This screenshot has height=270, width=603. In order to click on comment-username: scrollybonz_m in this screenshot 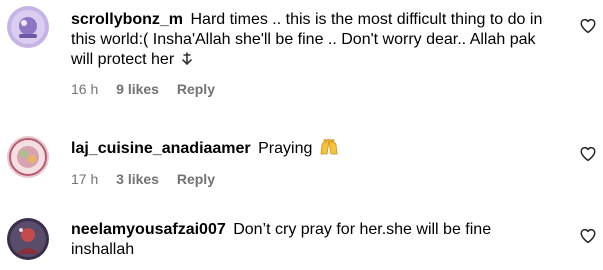, I will do `click(127, 19)`.